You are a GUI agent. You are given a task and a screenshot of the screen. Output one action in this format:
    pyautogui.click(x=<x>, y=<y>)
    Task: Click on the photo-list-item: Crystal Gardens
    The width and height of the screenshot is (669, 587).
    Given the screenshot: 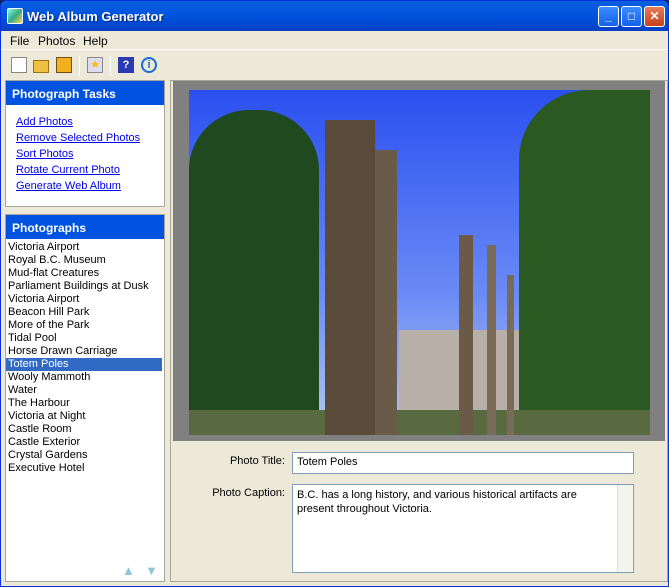 What is the action you would take?
    pyautogui.click(x=84, y=455)
    